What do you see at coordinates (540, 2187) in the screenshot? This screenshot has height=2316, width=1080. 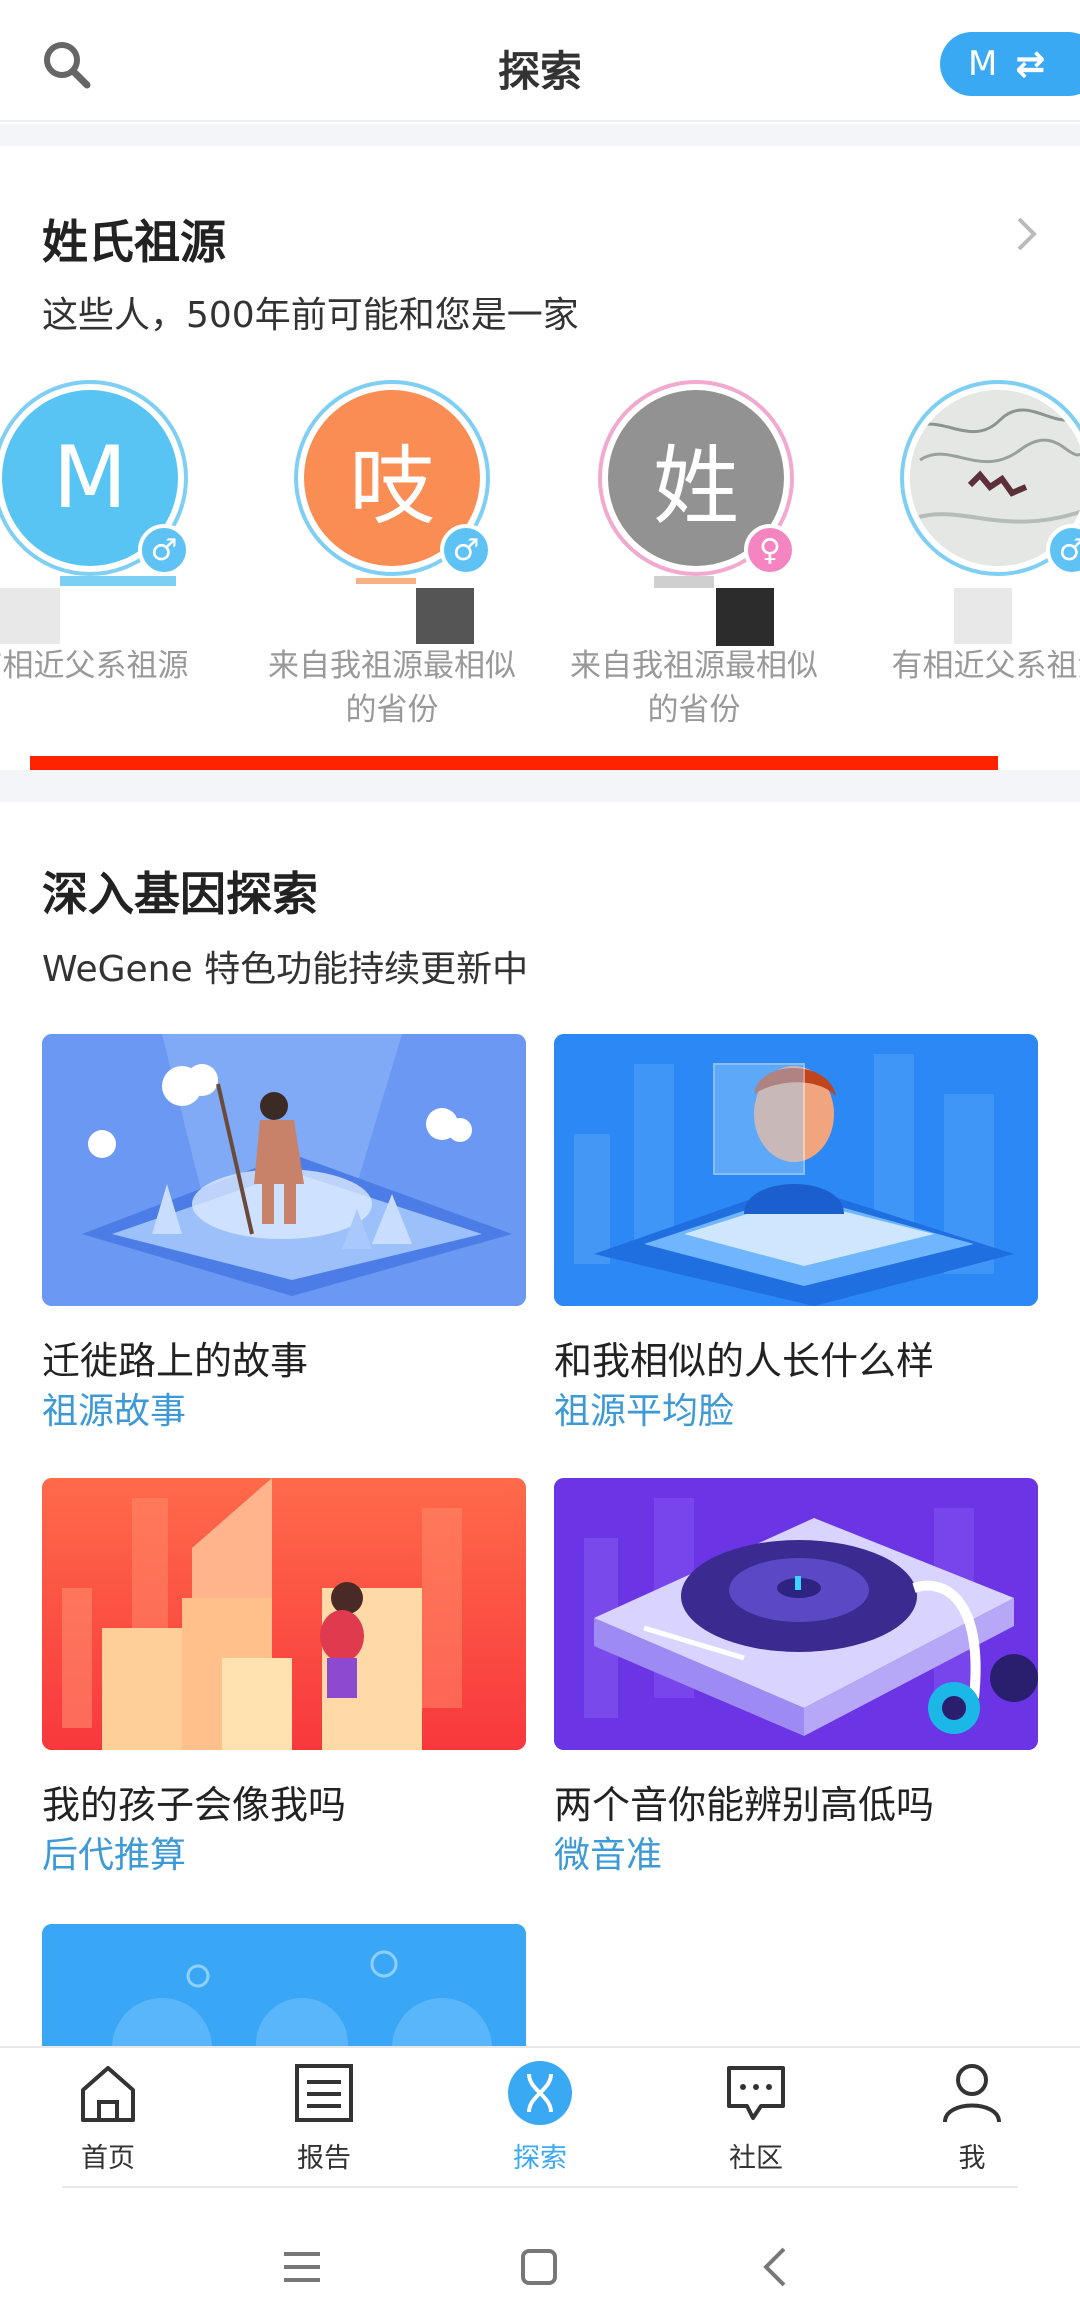 I see `divider` at bounding box center [540, 2187].